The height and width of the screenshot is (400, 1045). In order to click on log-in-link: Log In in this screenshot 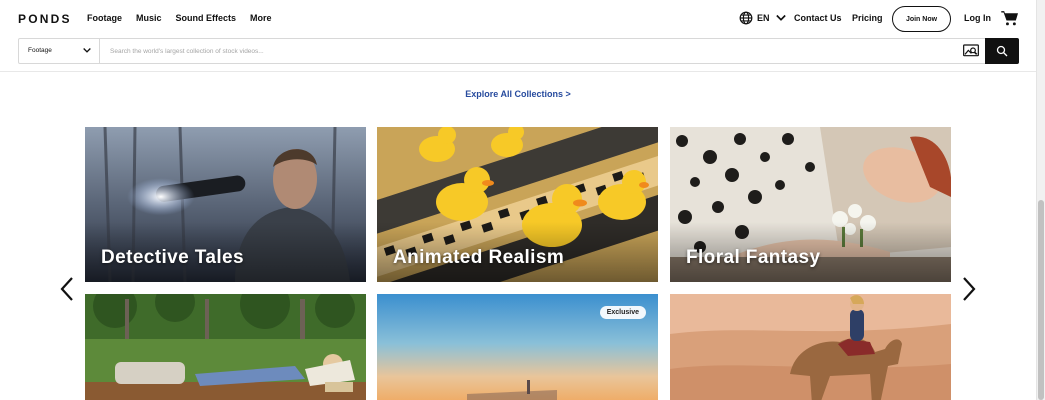, I will do `click(977, 18)`.